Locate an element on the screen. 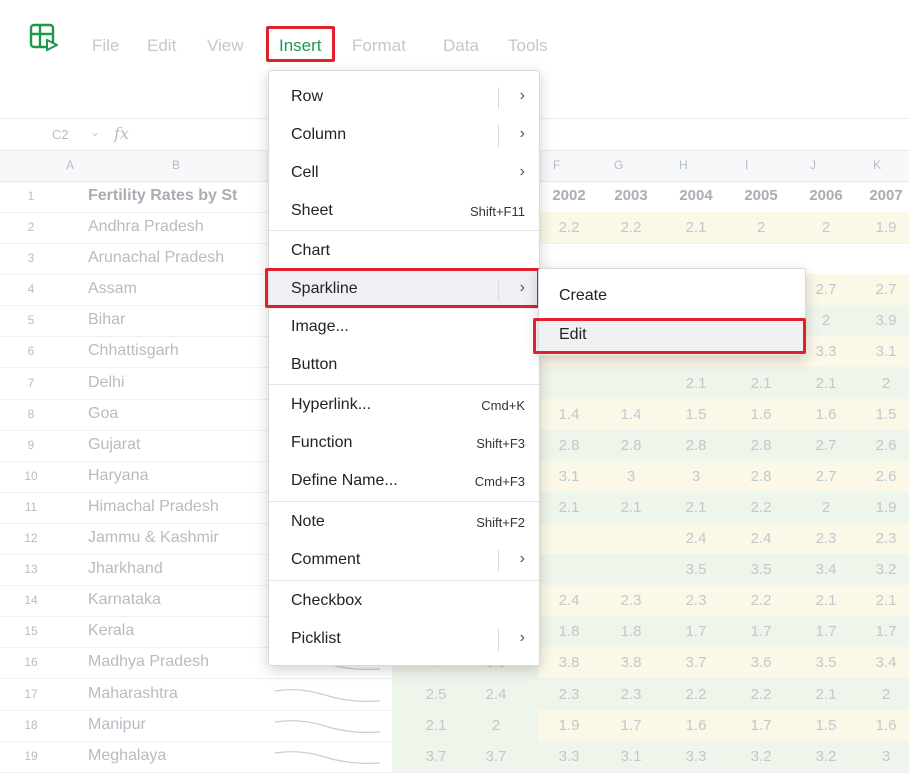 This screenshot has width=909, height=775. row-number: 11 is located at coordinates (31, 507).